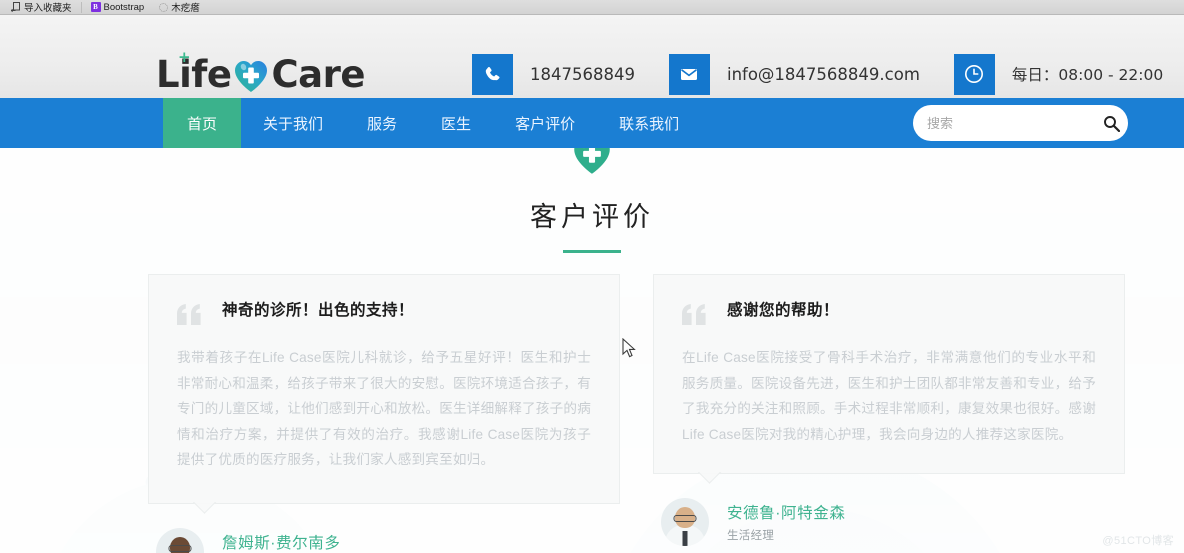  I want to click on site-logo: Life + Care, so click(260, 71).